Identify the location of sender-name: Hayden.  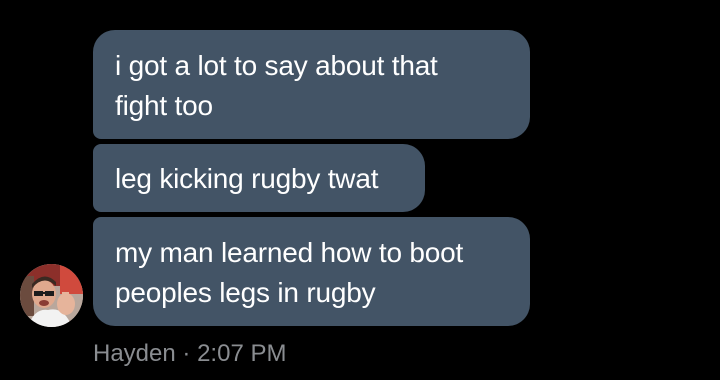
(134, 353).